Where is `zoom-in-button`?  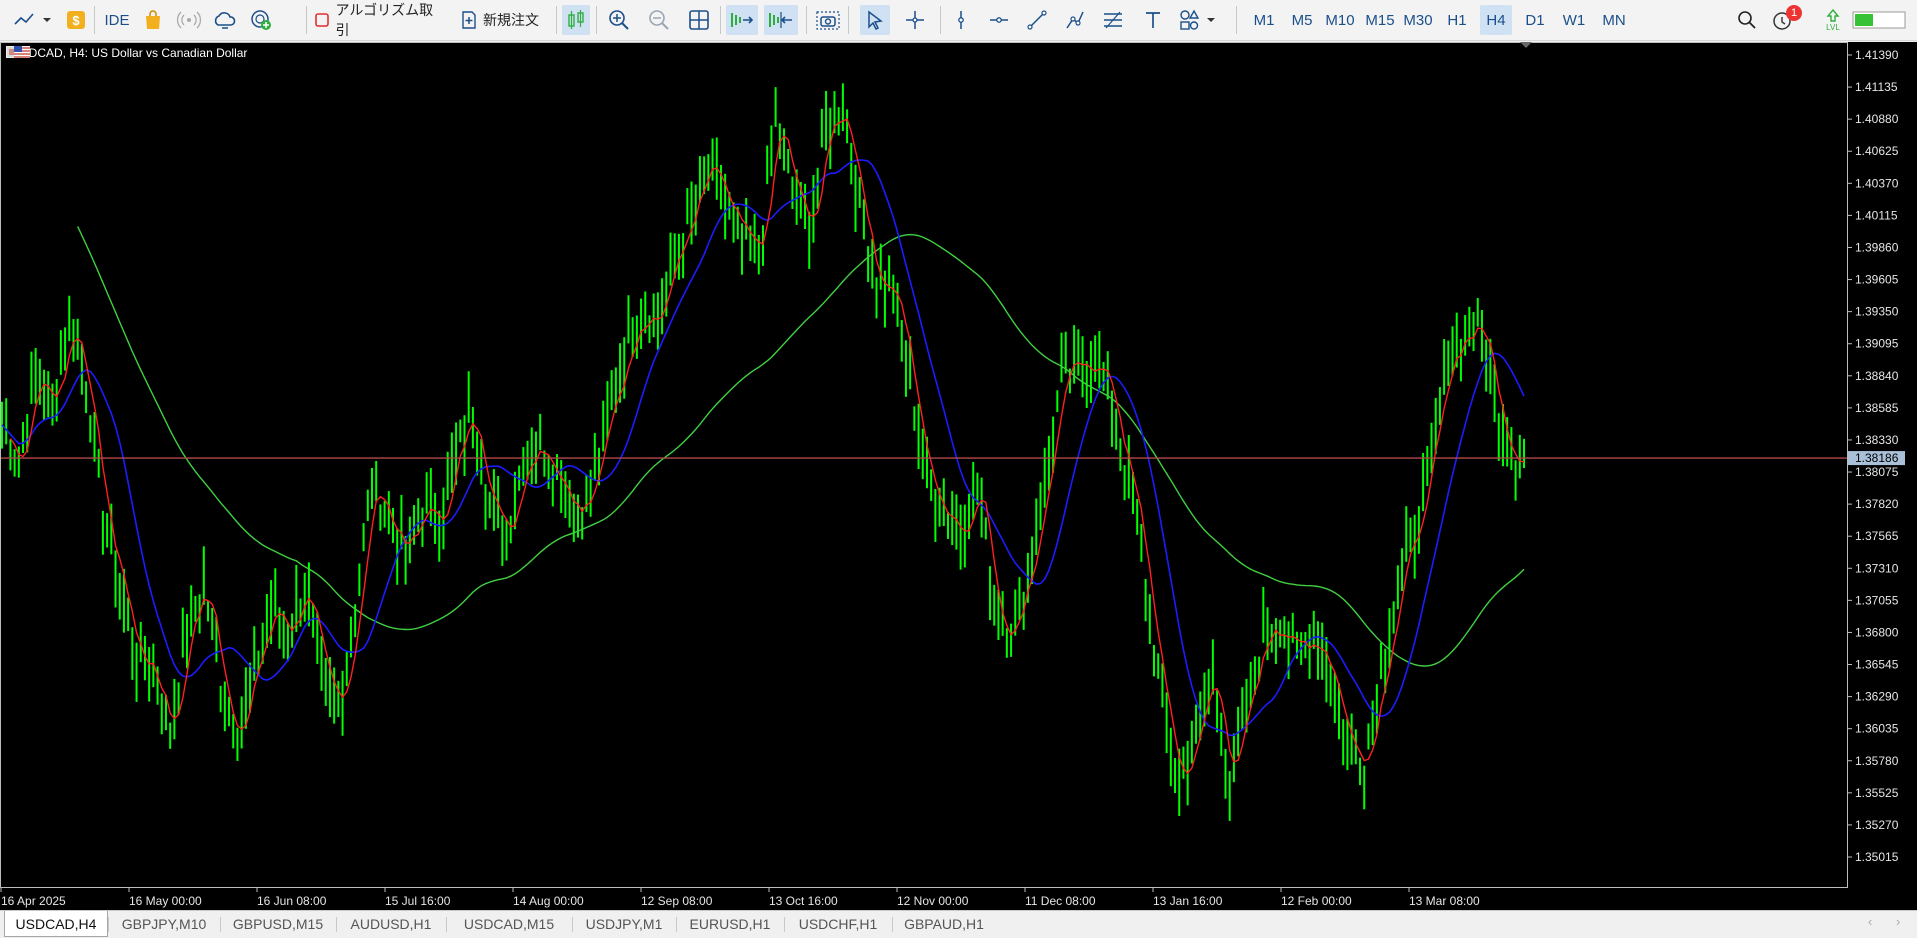 zoom-in-button is located at coordinates (619, 20).